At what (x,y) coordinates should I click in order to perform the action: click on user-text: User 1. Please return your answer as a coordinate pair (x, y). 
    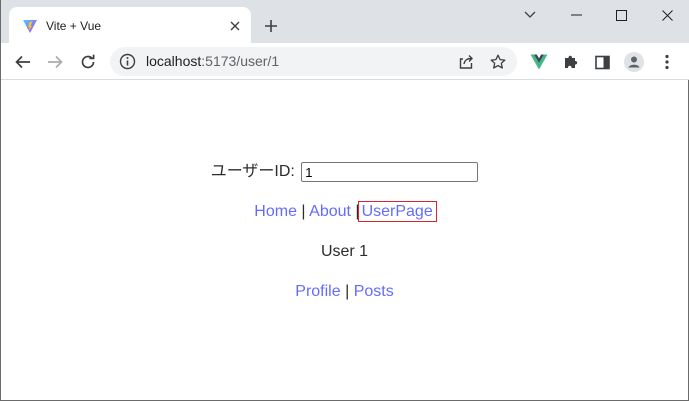
    Looking at the image, I should click on (344, 251).